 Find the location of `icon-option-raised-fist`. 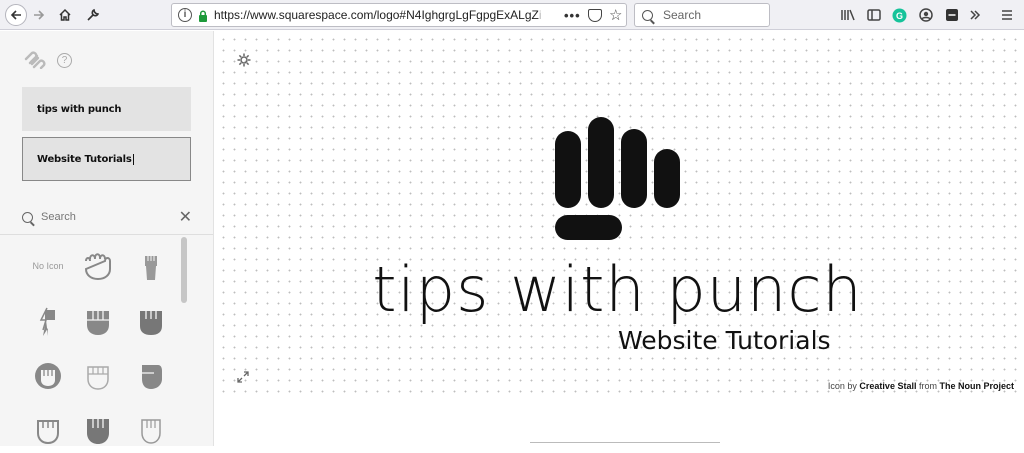

icon-option-raised-fist is located at coordinates (151, 266).